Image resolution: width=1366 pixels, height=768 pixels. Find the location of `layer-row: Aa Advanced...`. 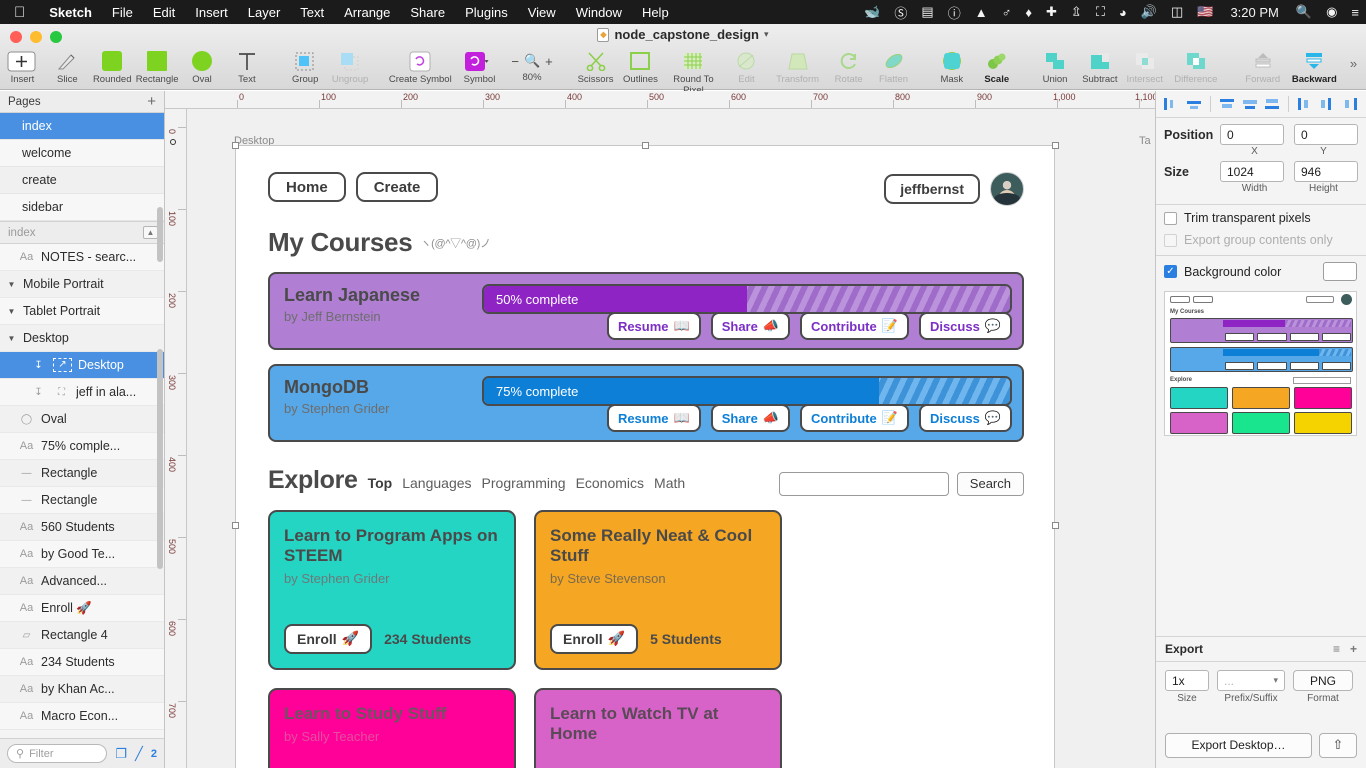

layer-row: Aa Advanced... is located at coordinates (82, 581).